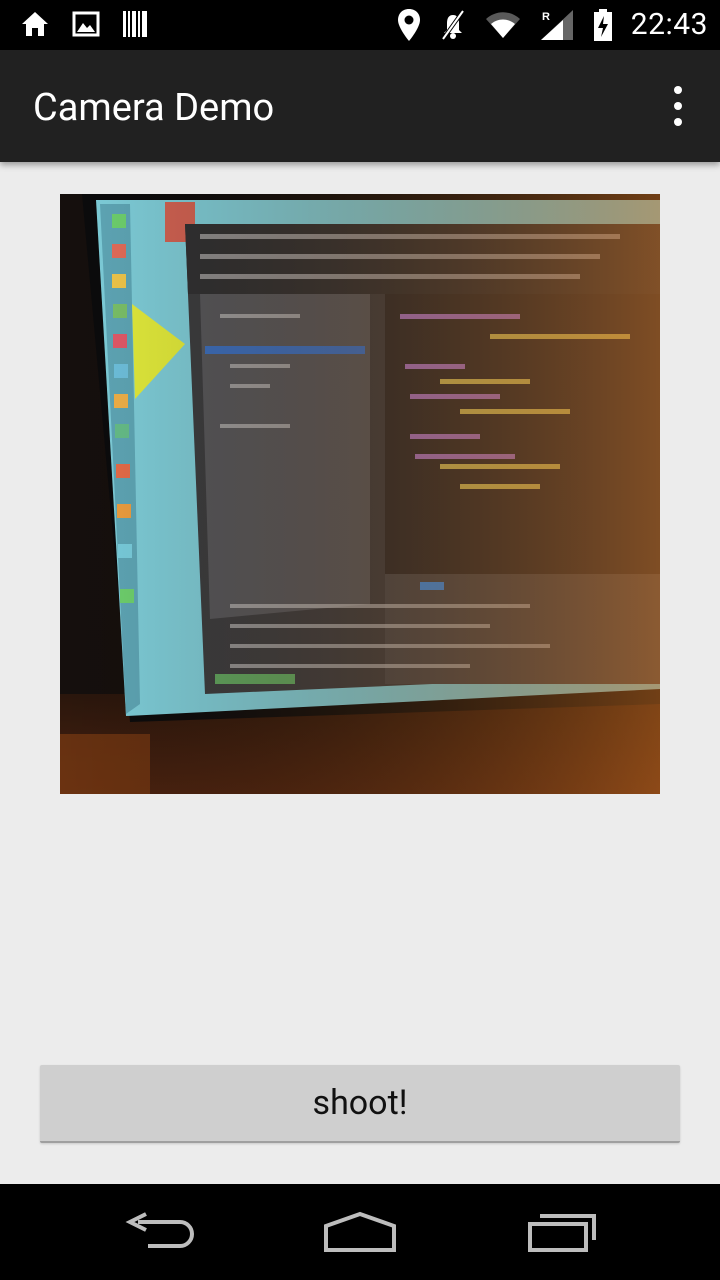 The image size is (720, 1280). What do you see at coordinates (603, 25) in the screenshot?
I see `battery-charging-icon` at bounding box center [603, 25].